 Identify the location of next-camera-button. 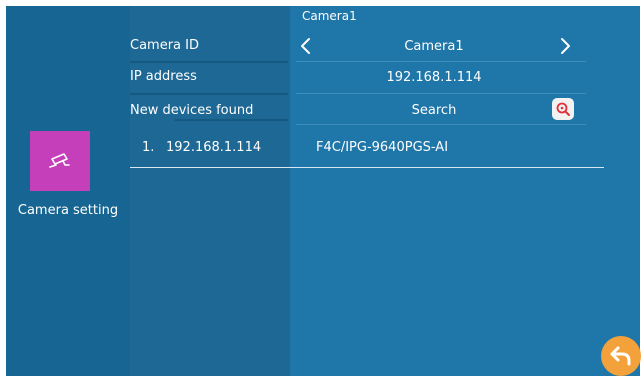
(565, 46).